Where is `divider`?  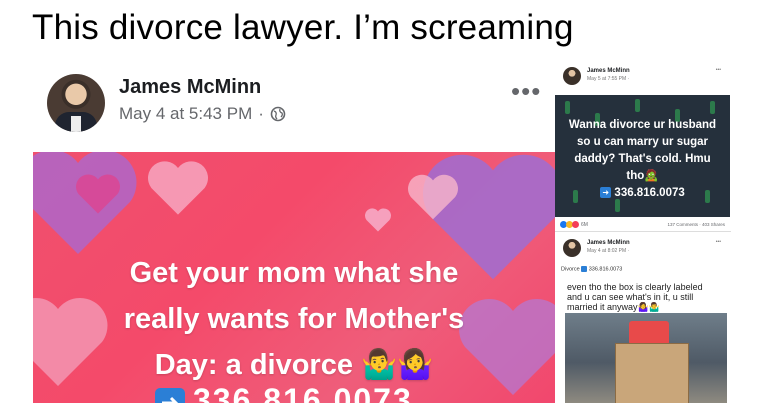 divider is located at coordinates (643, 231).